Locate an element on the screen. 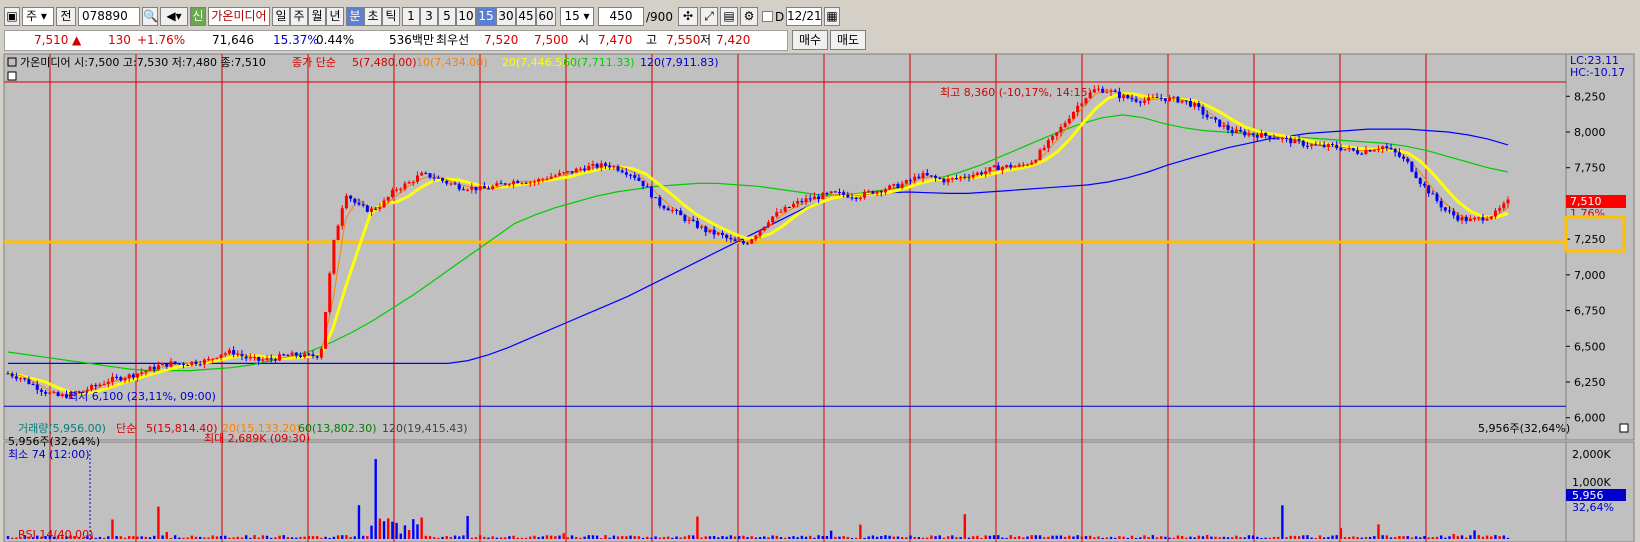 This screenshot has height=542, width=1640. stock-name: 가온미디어 is located at coordinates (239, 16).